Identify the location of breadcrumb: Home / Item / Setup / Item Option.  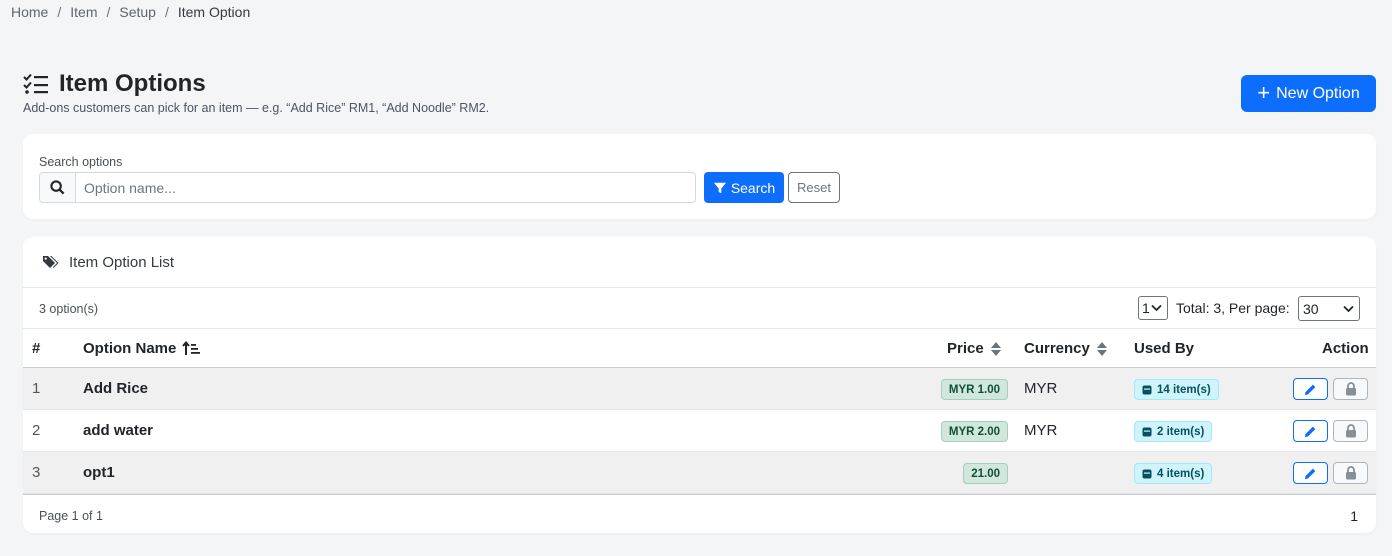
(130, 12).